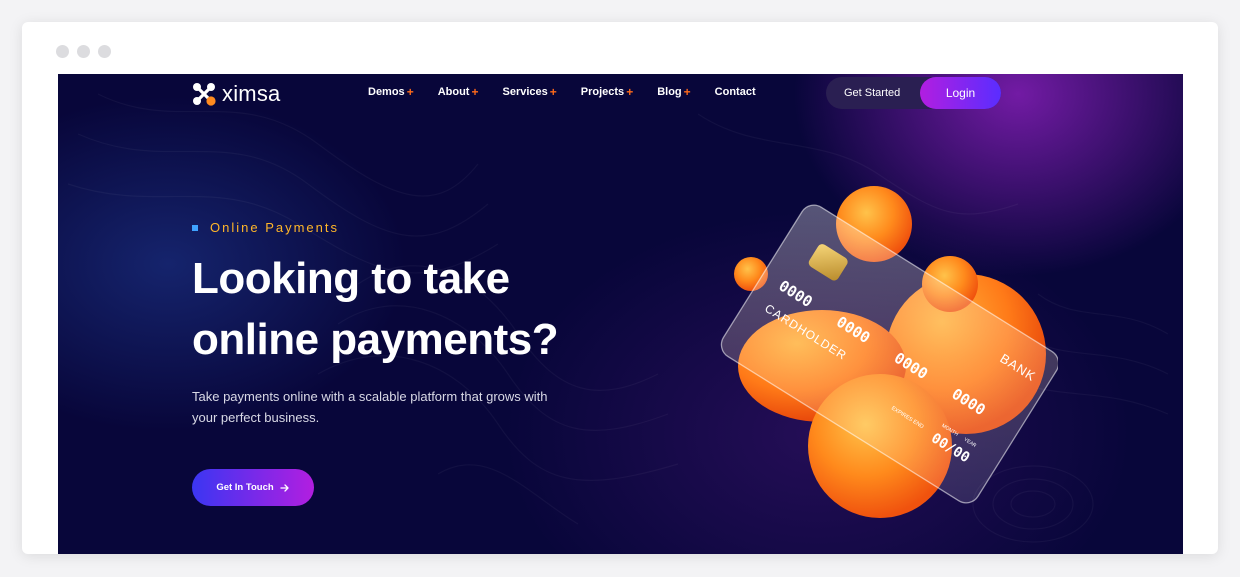  I want to click on window-dot-minimize, so click(83, 51).